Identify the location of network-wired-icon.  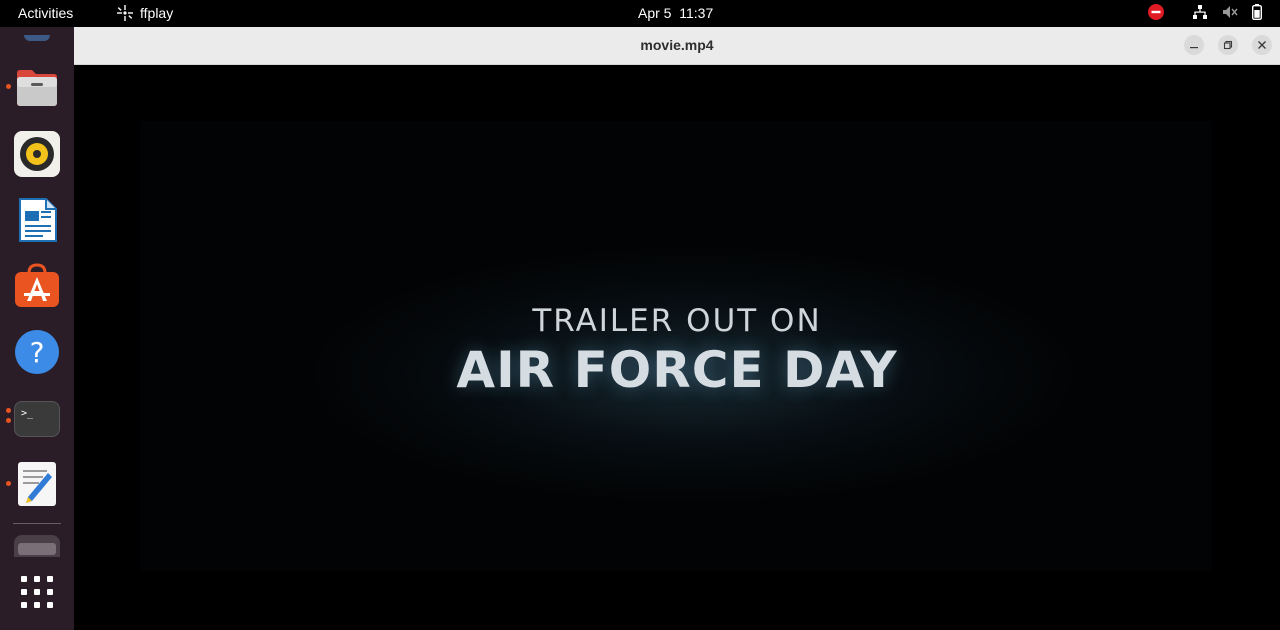
(1200, 12).